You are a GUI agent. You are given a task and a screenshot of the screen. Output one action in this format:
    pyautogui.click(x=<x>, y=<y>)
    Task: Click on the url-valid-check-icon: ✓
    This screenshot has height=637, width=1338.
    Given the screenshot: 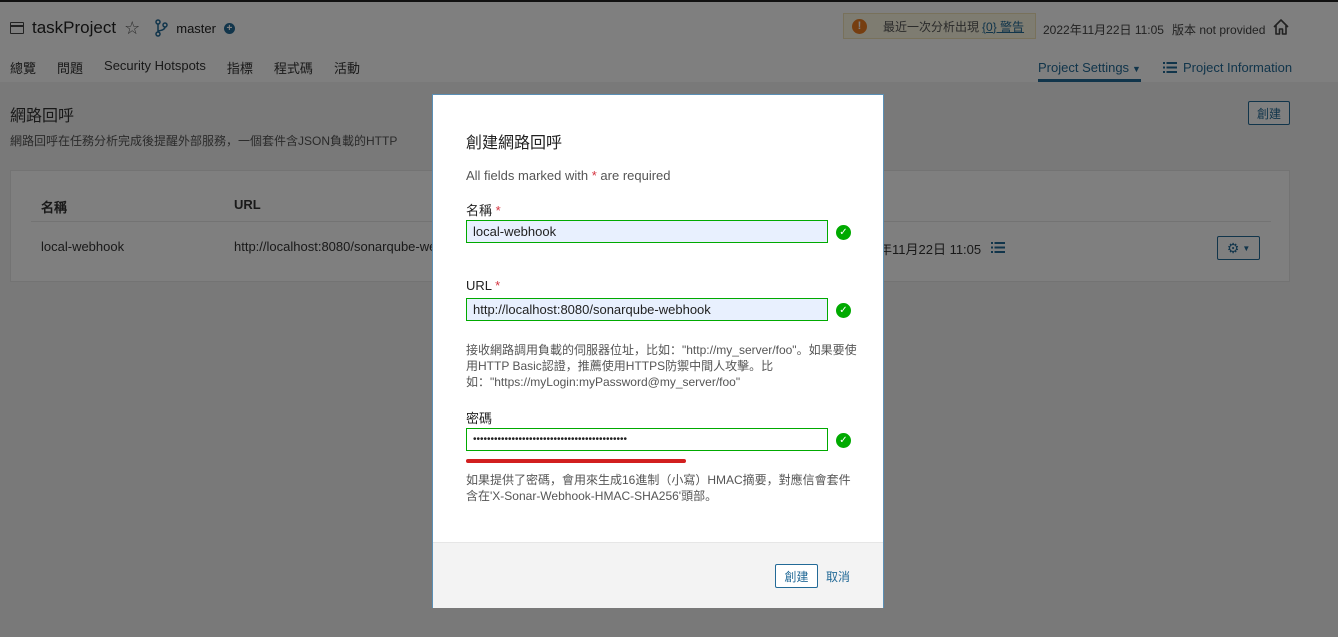 What is the action you would take?
    pyautogui.click(x=843, y=310)
    